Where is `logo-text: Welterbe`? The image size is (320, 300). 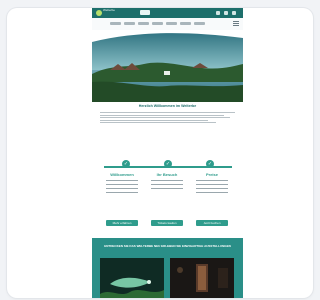 logo-text: Welterbe is located at coordinates (109, 10).